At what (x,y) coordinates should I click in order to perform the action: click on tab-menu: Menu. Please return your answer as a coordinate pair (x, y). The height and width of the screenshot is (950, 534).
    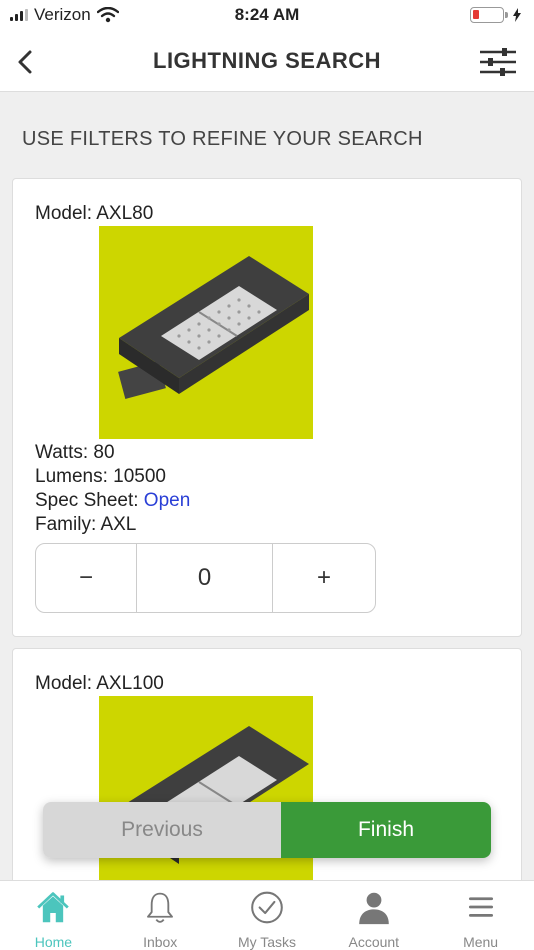
    Looking at the image, I should click on (480, 915).